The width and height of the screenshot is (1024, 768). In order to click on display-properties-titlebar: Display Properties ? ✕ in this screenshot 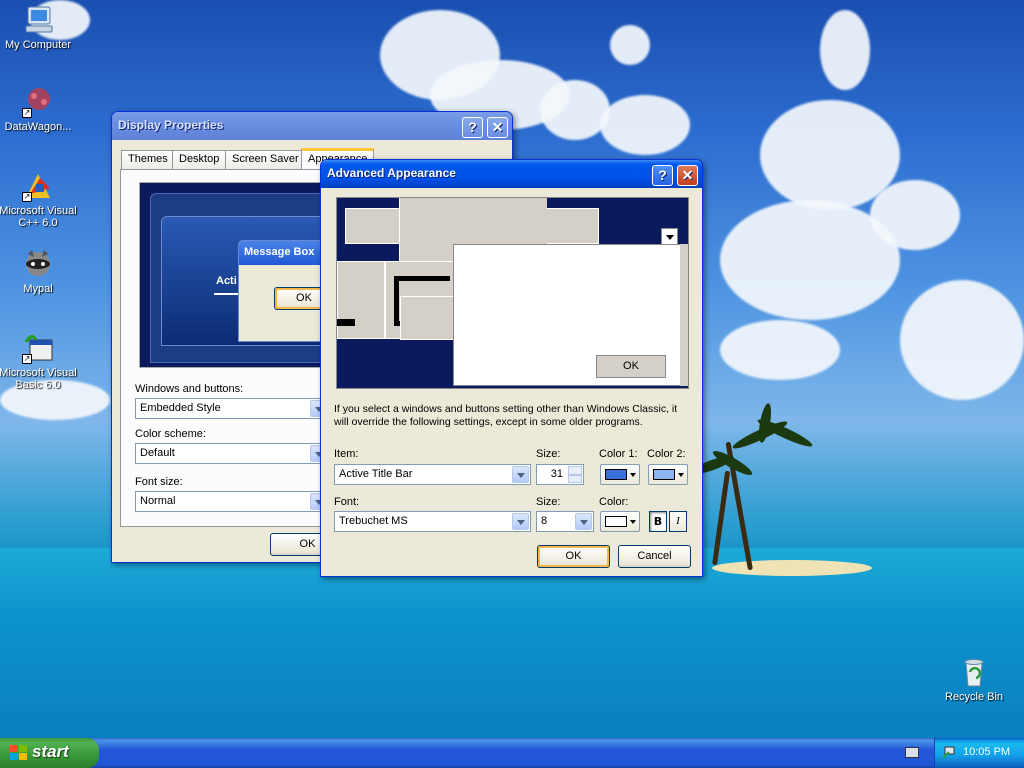, I will do `click(312, 126)`.